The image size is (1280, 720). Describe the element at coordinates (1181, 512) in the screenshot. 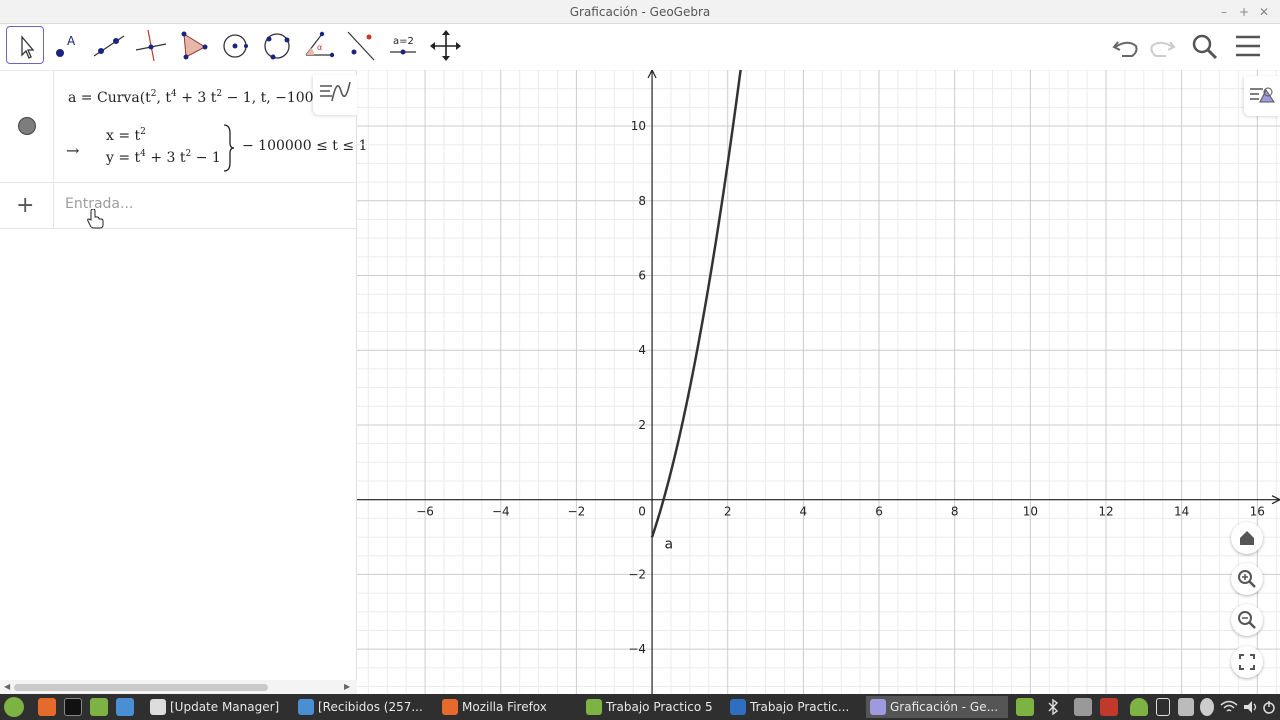

I see `x-tick-label: 14` at that location.